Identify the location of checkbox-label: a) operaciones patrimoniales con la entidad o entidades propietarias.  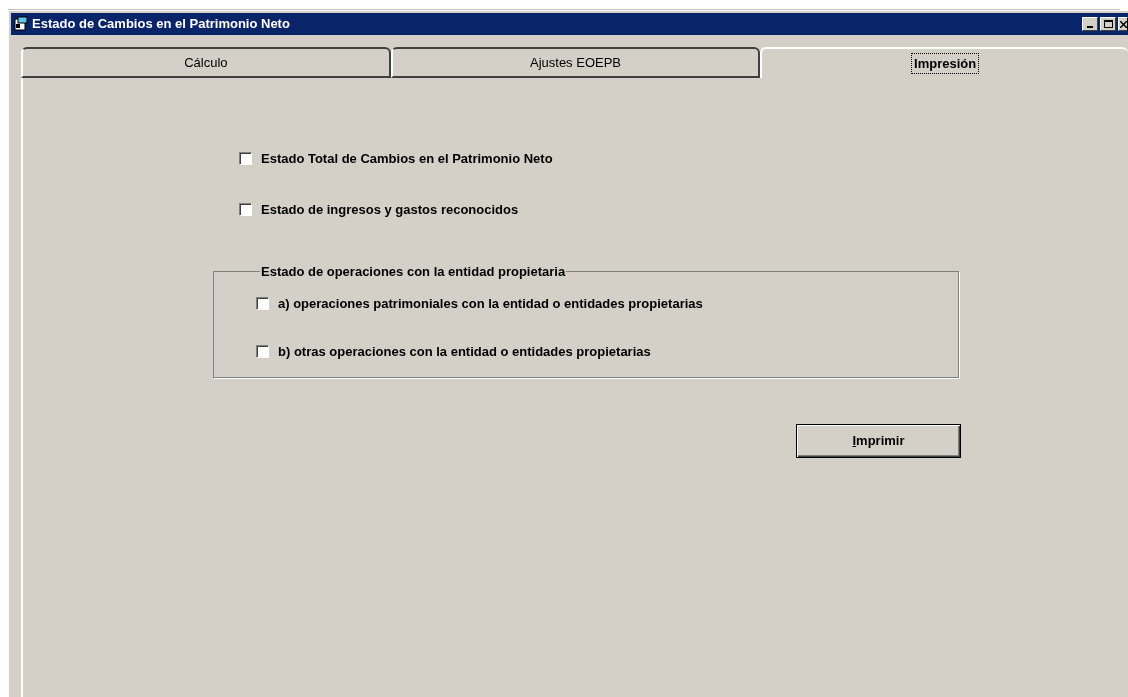
(490, 303).